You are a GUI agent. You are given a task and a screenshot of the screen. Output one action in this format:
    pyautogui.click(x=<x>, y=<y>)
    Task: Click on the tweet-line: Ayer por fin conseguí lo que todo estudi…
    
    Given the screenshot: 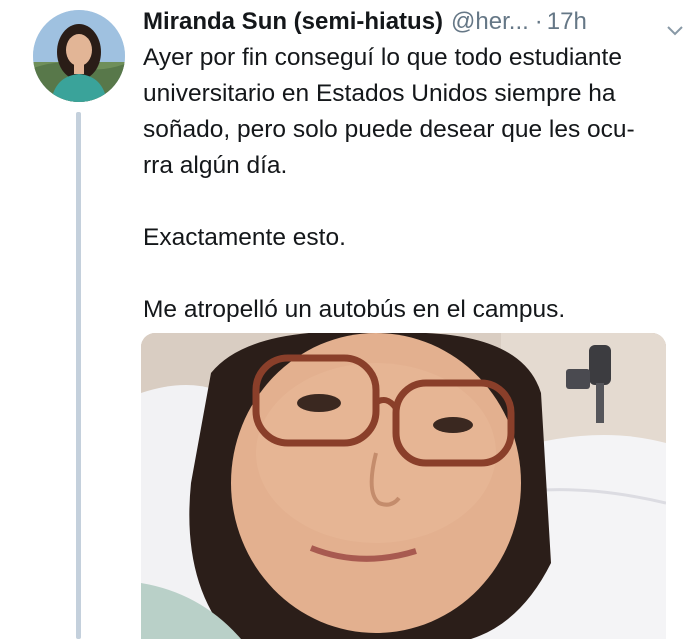 What is the action you would take?
    pyautogui.click(x=382, y=57)
    